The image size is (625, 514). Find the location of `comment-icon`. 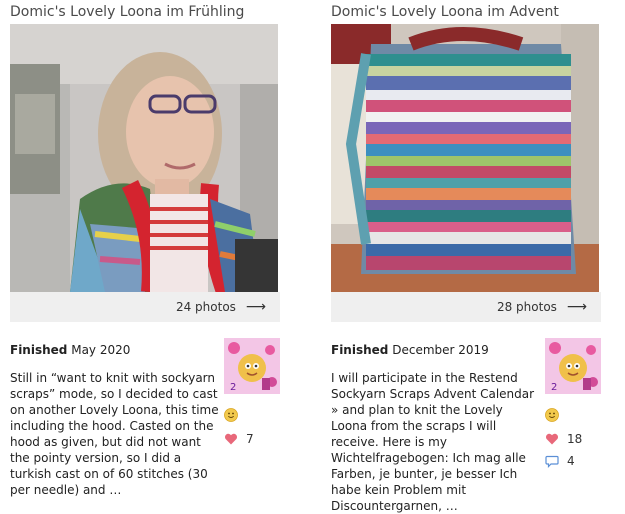

comment-icon is located at coordinates (552, 461).